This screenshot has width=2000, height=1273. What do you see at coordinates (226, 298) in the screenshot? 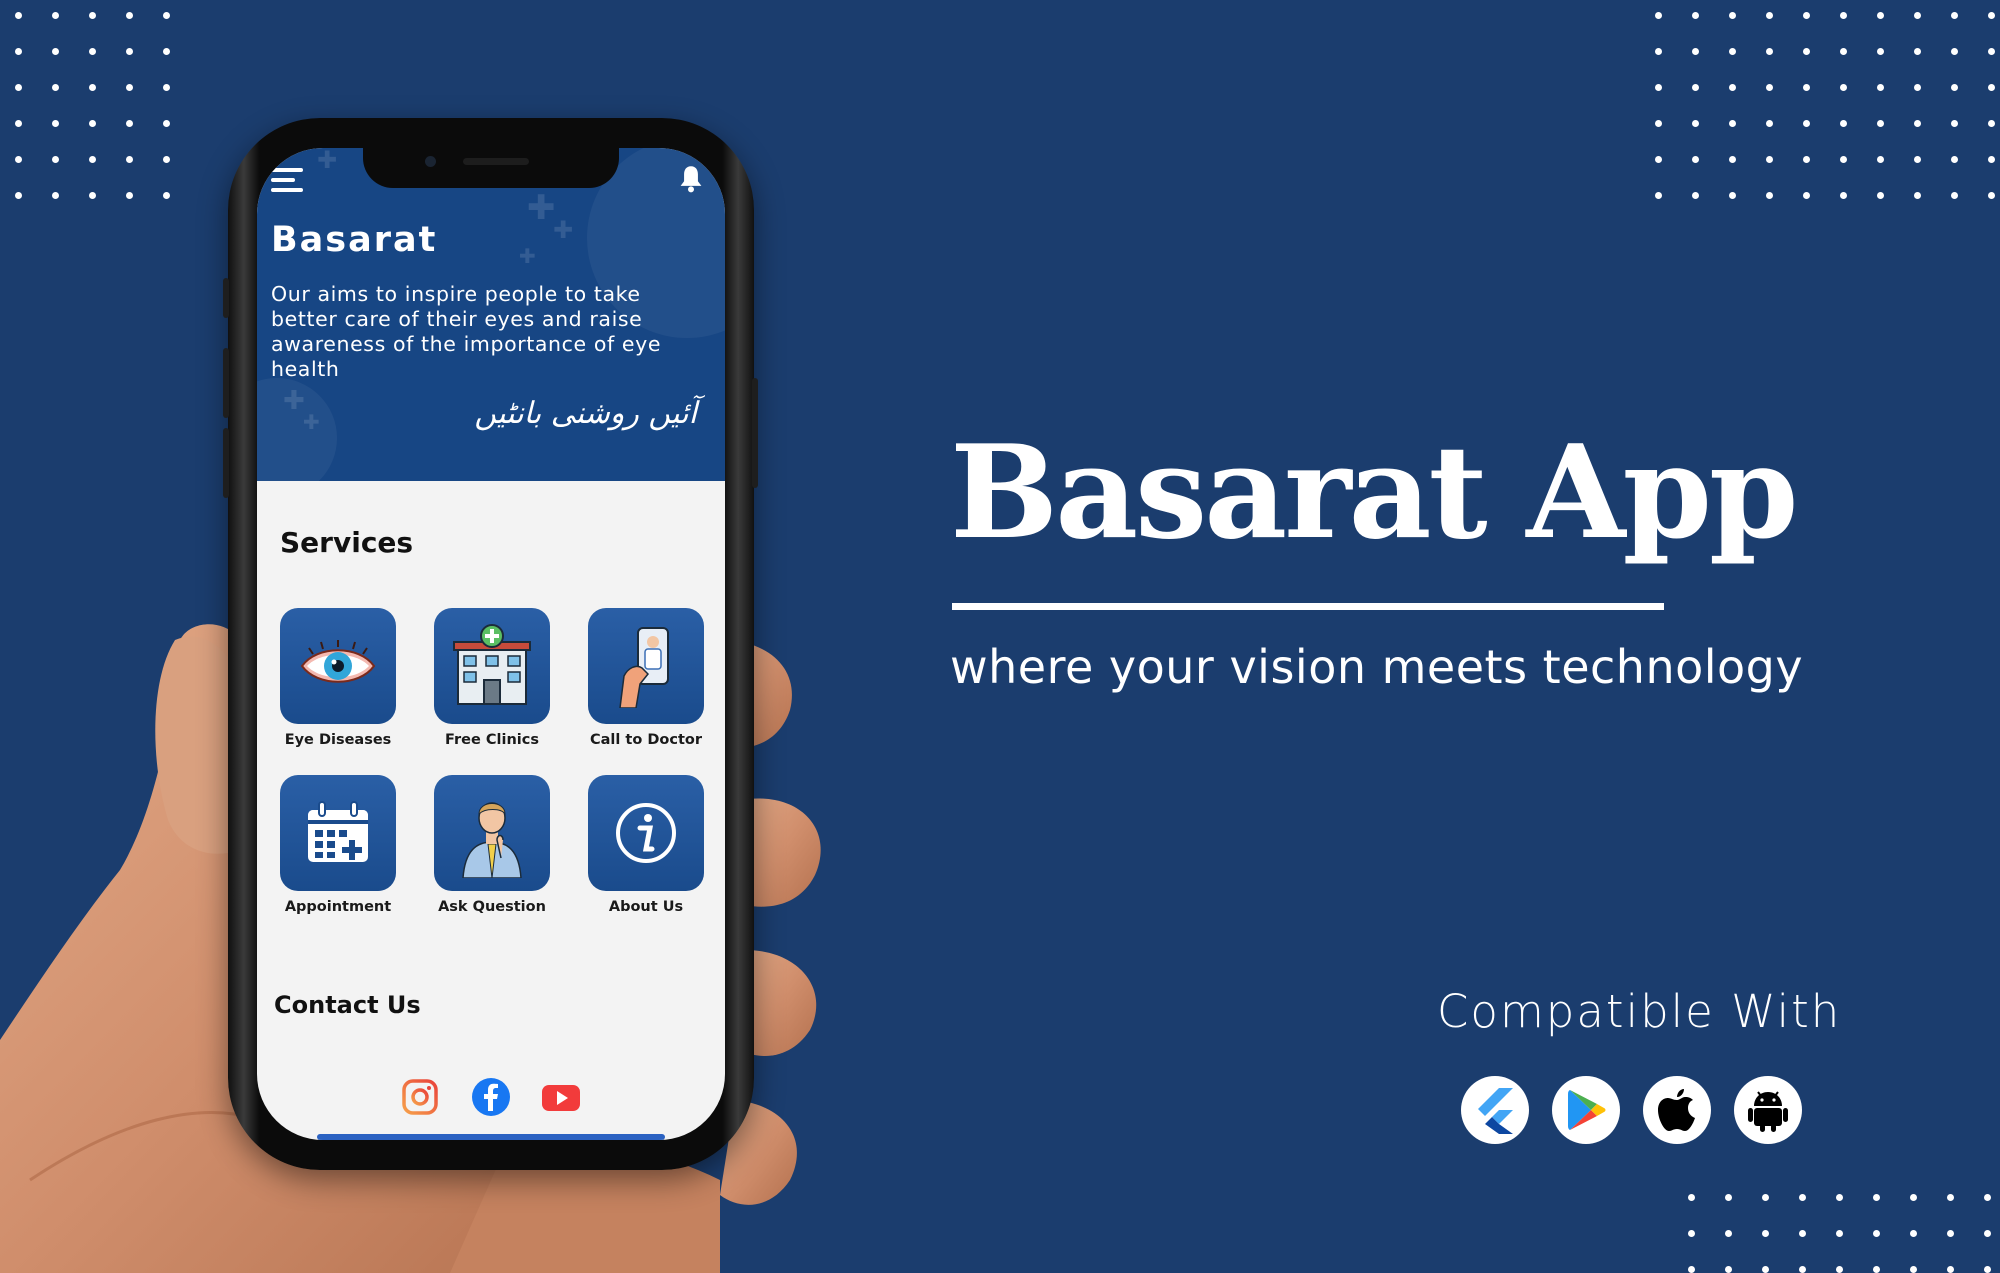
I see `silent-switch` at bounding box center [226, 298].